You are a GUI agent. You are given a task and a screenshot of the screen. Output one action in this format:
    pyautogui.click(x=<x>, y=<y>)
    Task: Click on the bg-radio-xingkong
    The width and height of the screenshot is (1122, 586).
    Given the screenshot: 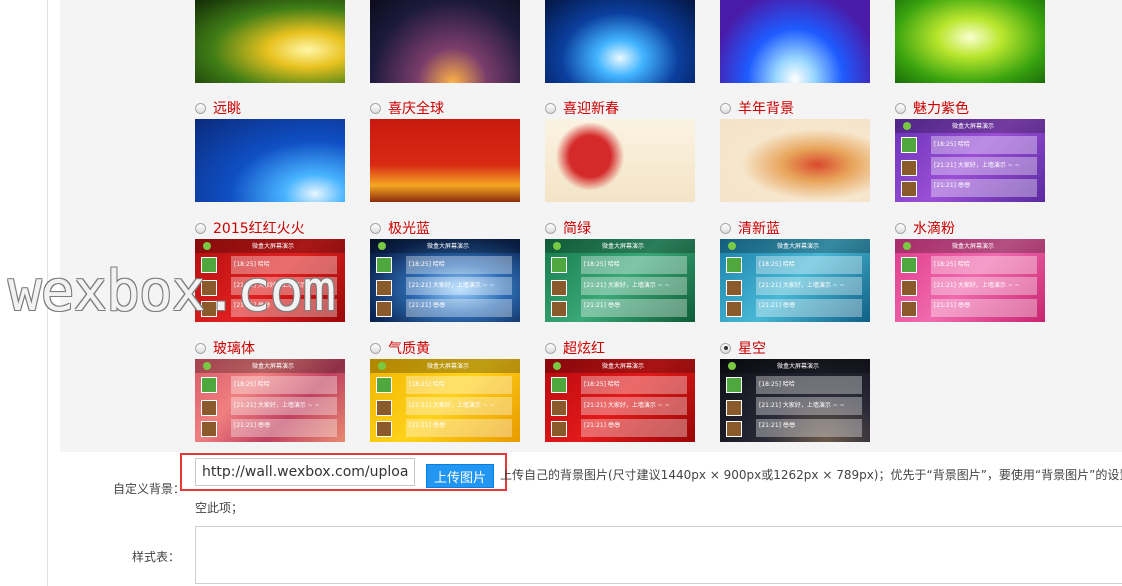 What is the action you would take?
    pyautogui.click(x=725, y=348)
    